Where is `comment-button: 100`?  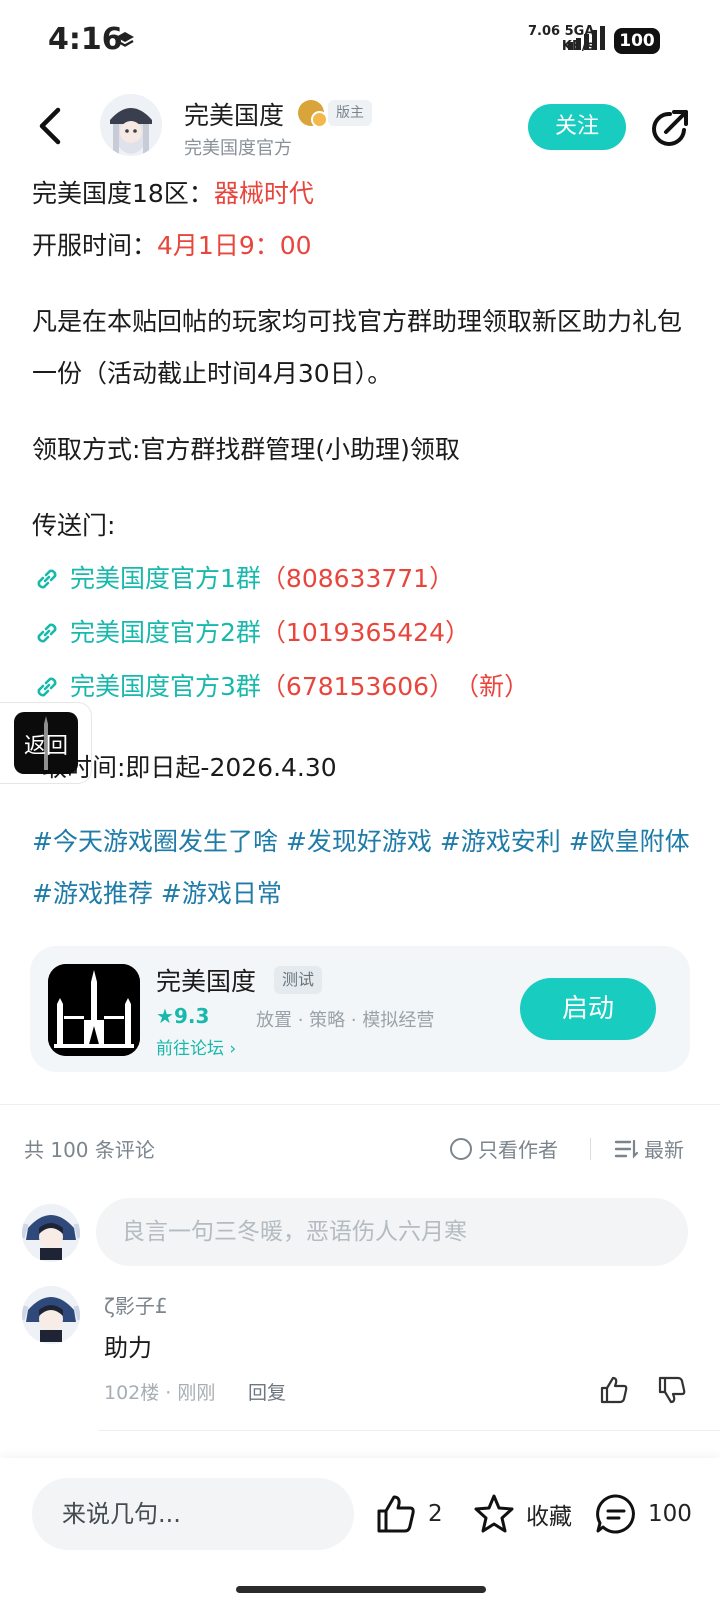 comment-button: 100 is located at coordinates (643, 1514).